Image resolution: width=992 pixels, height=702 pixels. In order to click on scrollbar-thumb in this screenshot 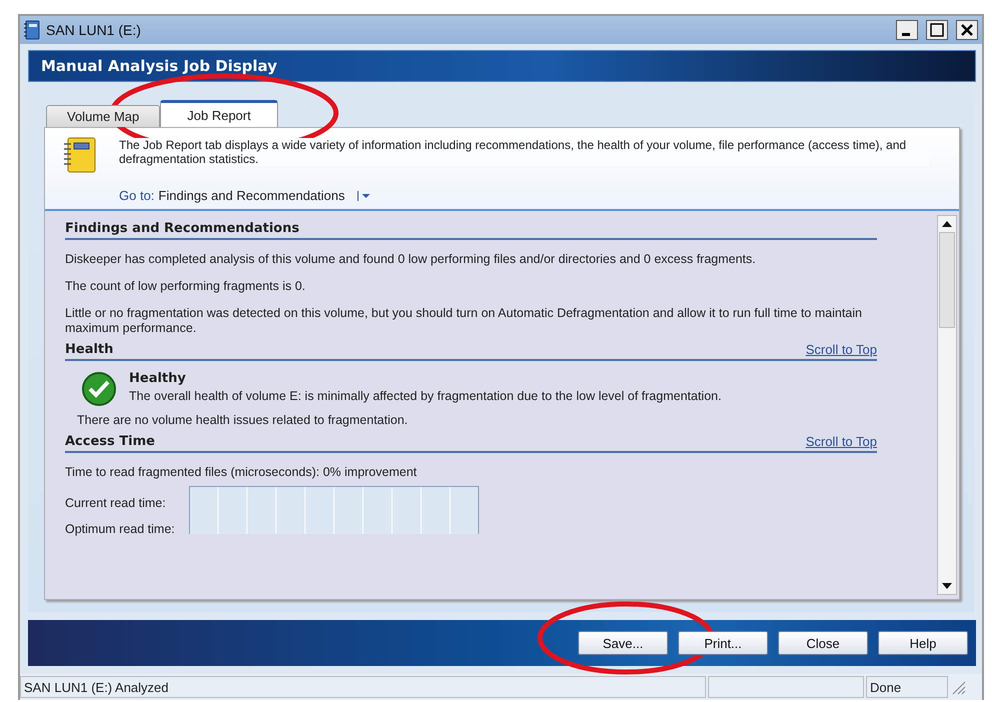, I will do `click(947, 280)`.